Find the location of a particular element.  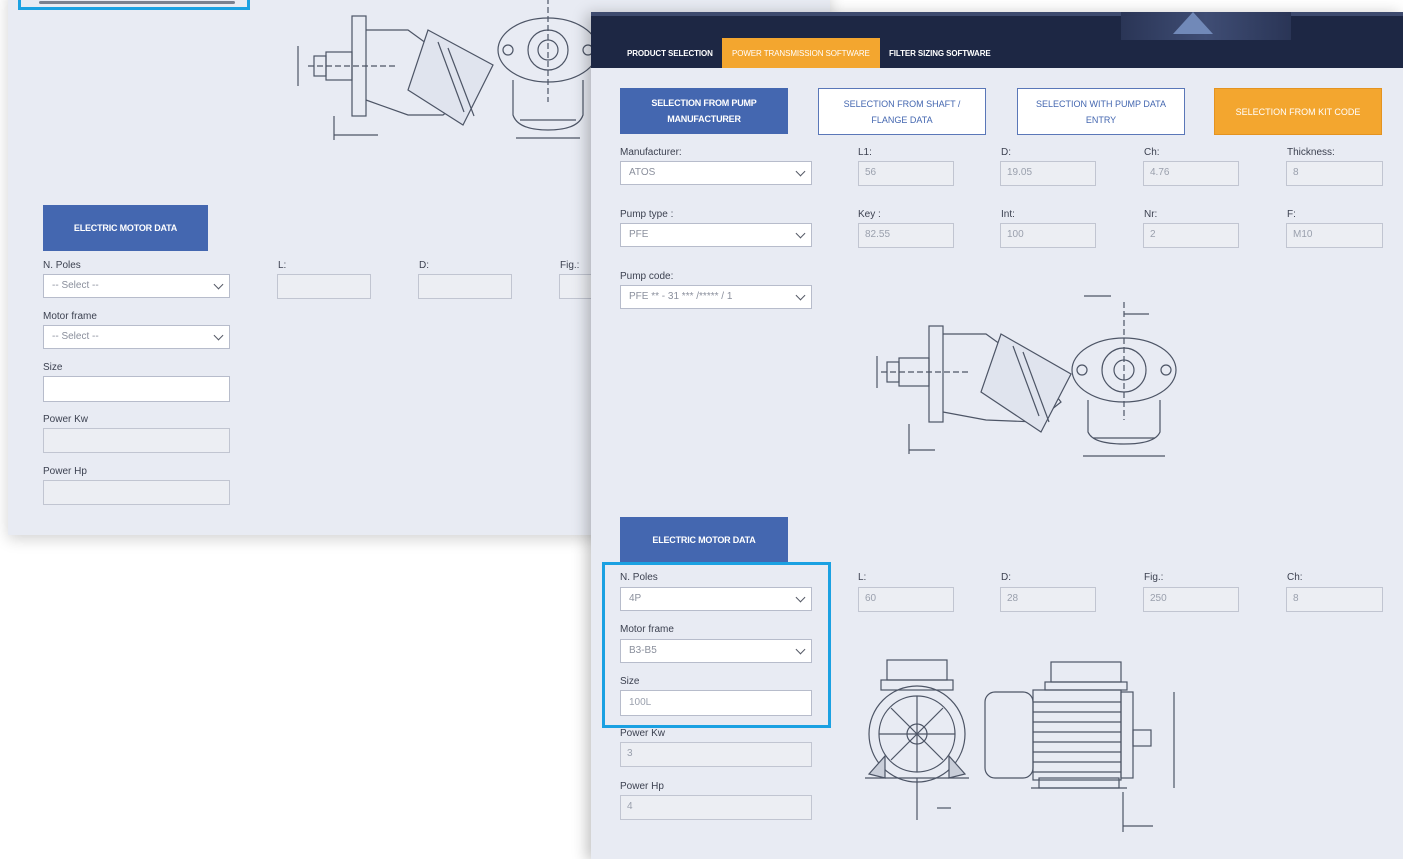

thickness-field: 8 is located at coordinates (1334, 173).